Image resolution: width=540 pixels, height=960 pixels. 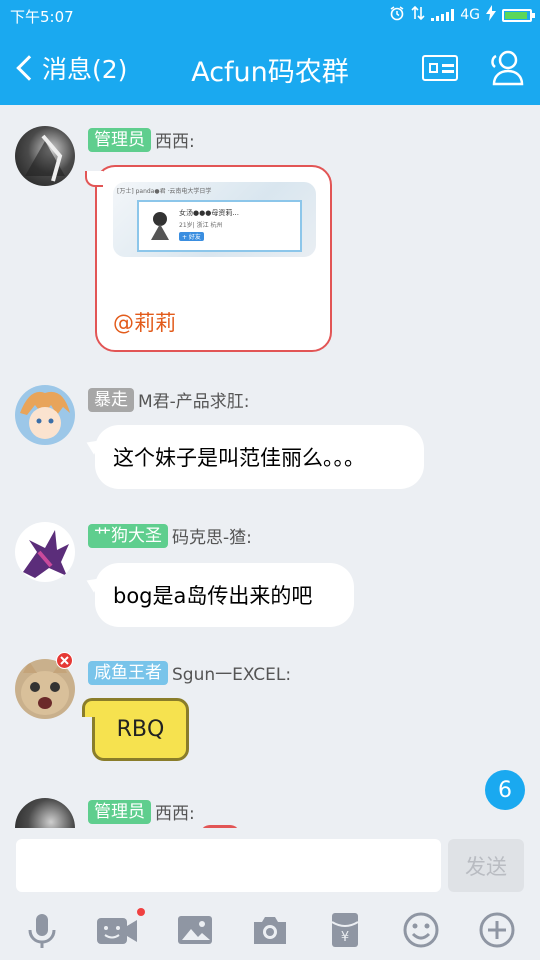 I want to click on signal-icon, so click(x=443, y=15).